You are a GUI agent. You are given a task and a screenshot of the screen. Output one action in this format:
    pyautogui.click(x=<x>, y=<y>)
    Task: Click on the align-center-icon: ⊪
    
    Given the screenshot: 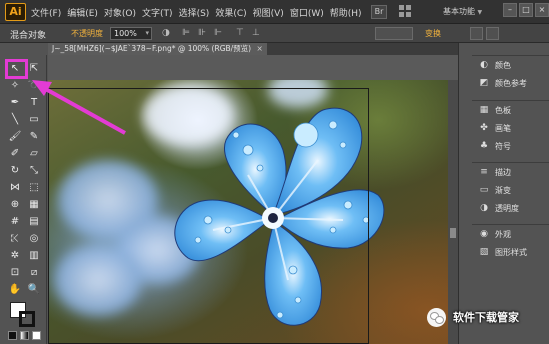 What is the action you would take?
    pyautogui.click(x=202, y=33)
    